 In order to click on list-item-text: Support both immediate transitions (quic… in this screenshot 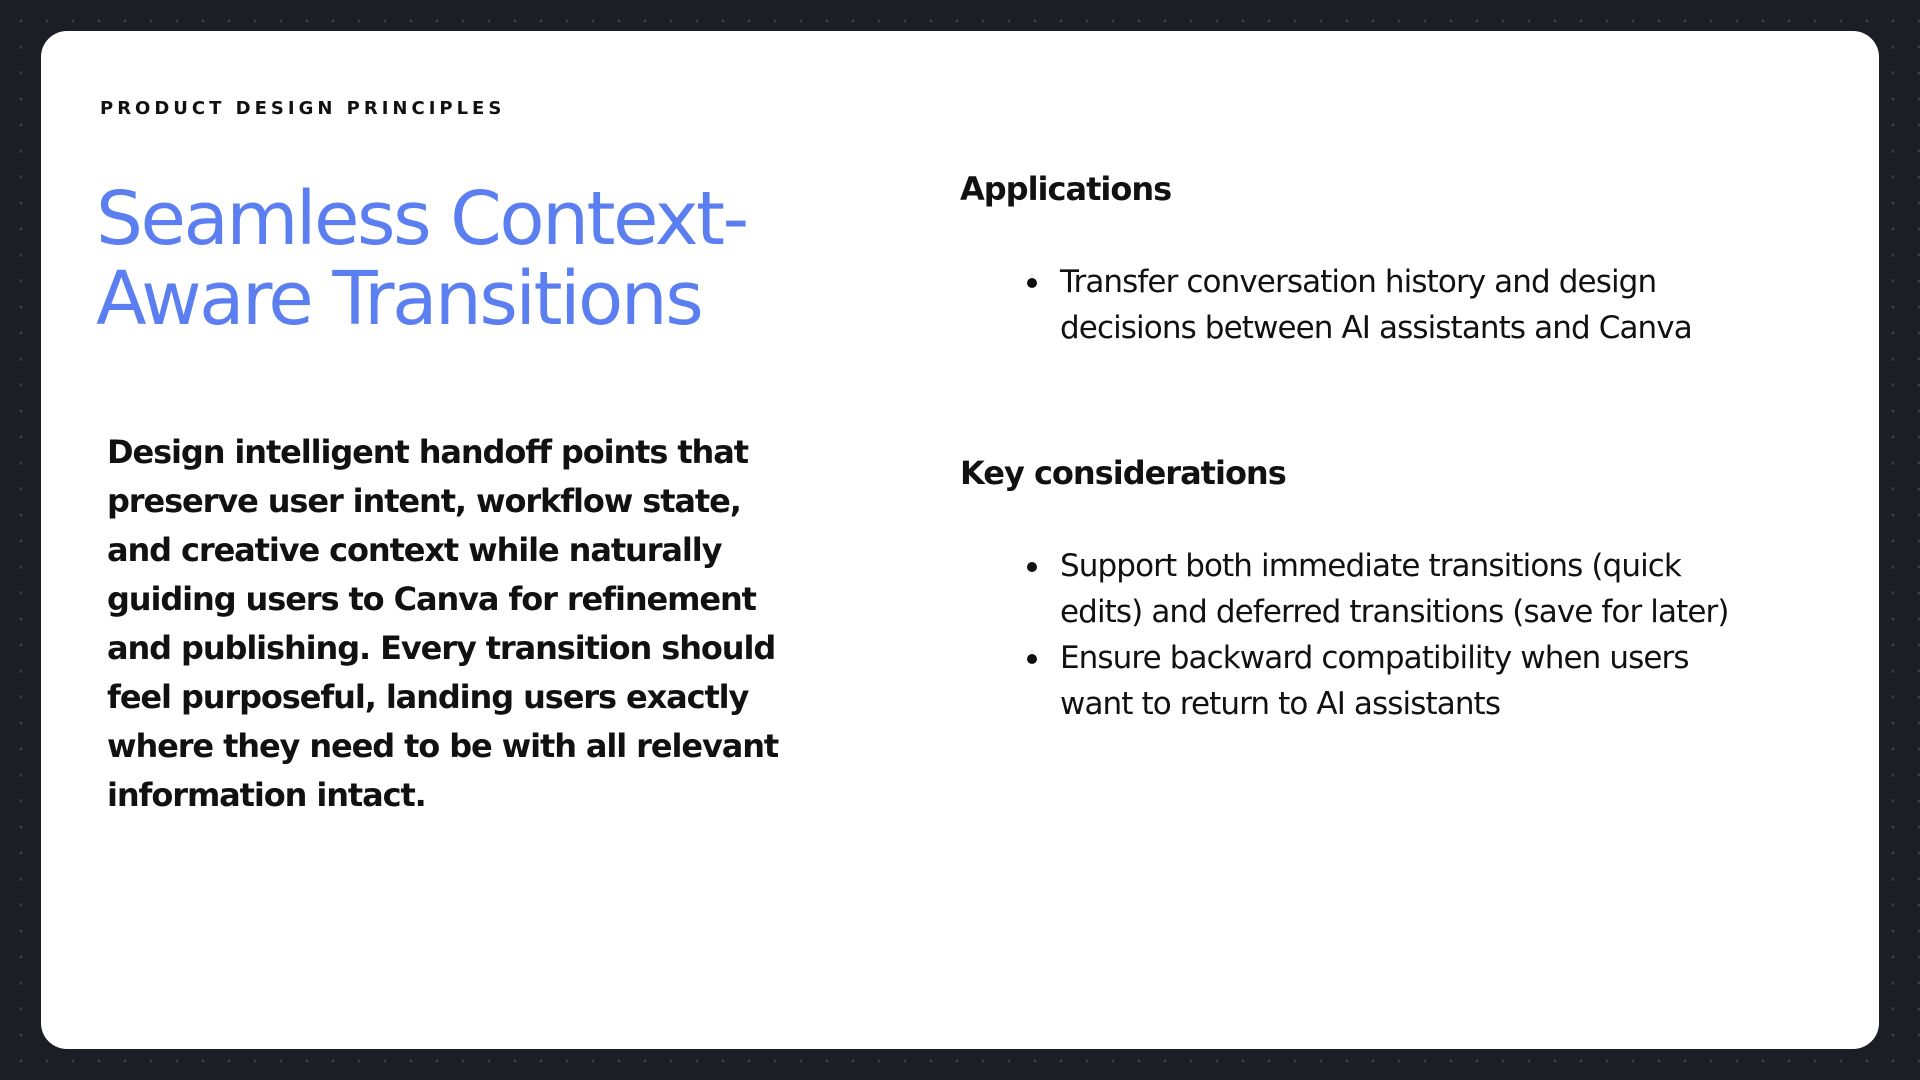, I will do `click(1453, 589)`.